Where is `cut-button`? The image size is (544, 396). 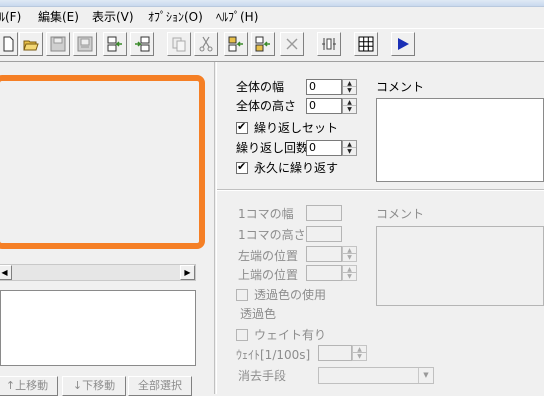
cut-button is located at coordinates (206, 44).